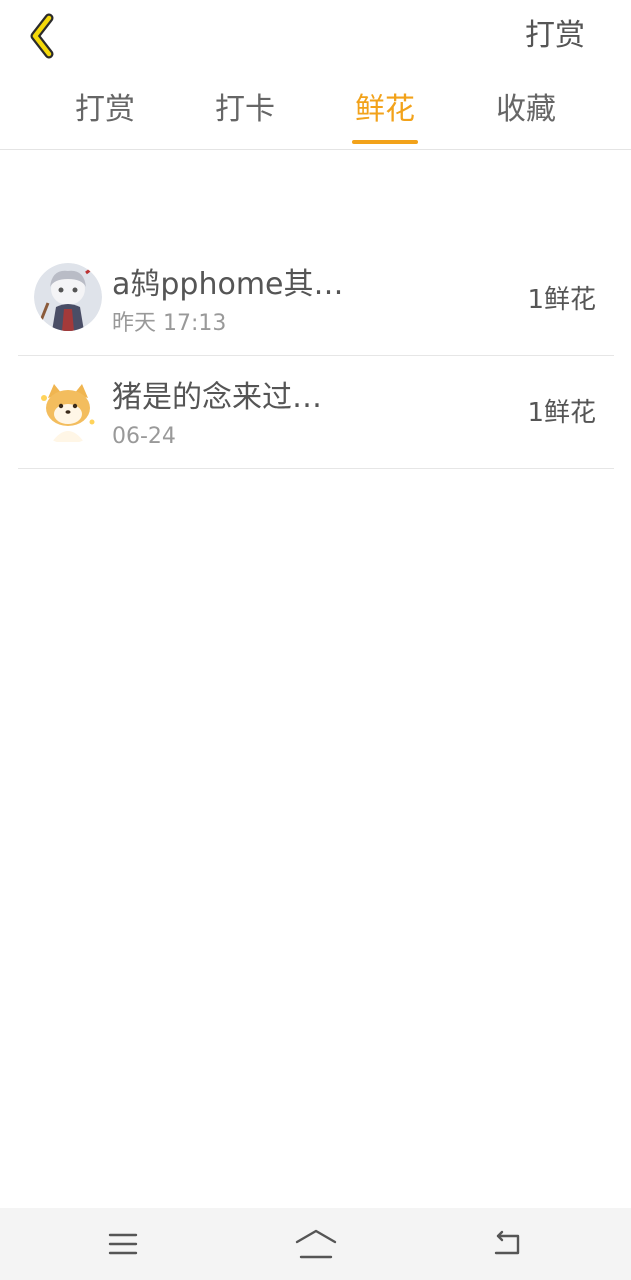 Image resolution: width=631 pixels, height=1280 pixels. Describe the element at coordinates (144, 436) in the screenshot. I see `record-time: 06-24` at that location.